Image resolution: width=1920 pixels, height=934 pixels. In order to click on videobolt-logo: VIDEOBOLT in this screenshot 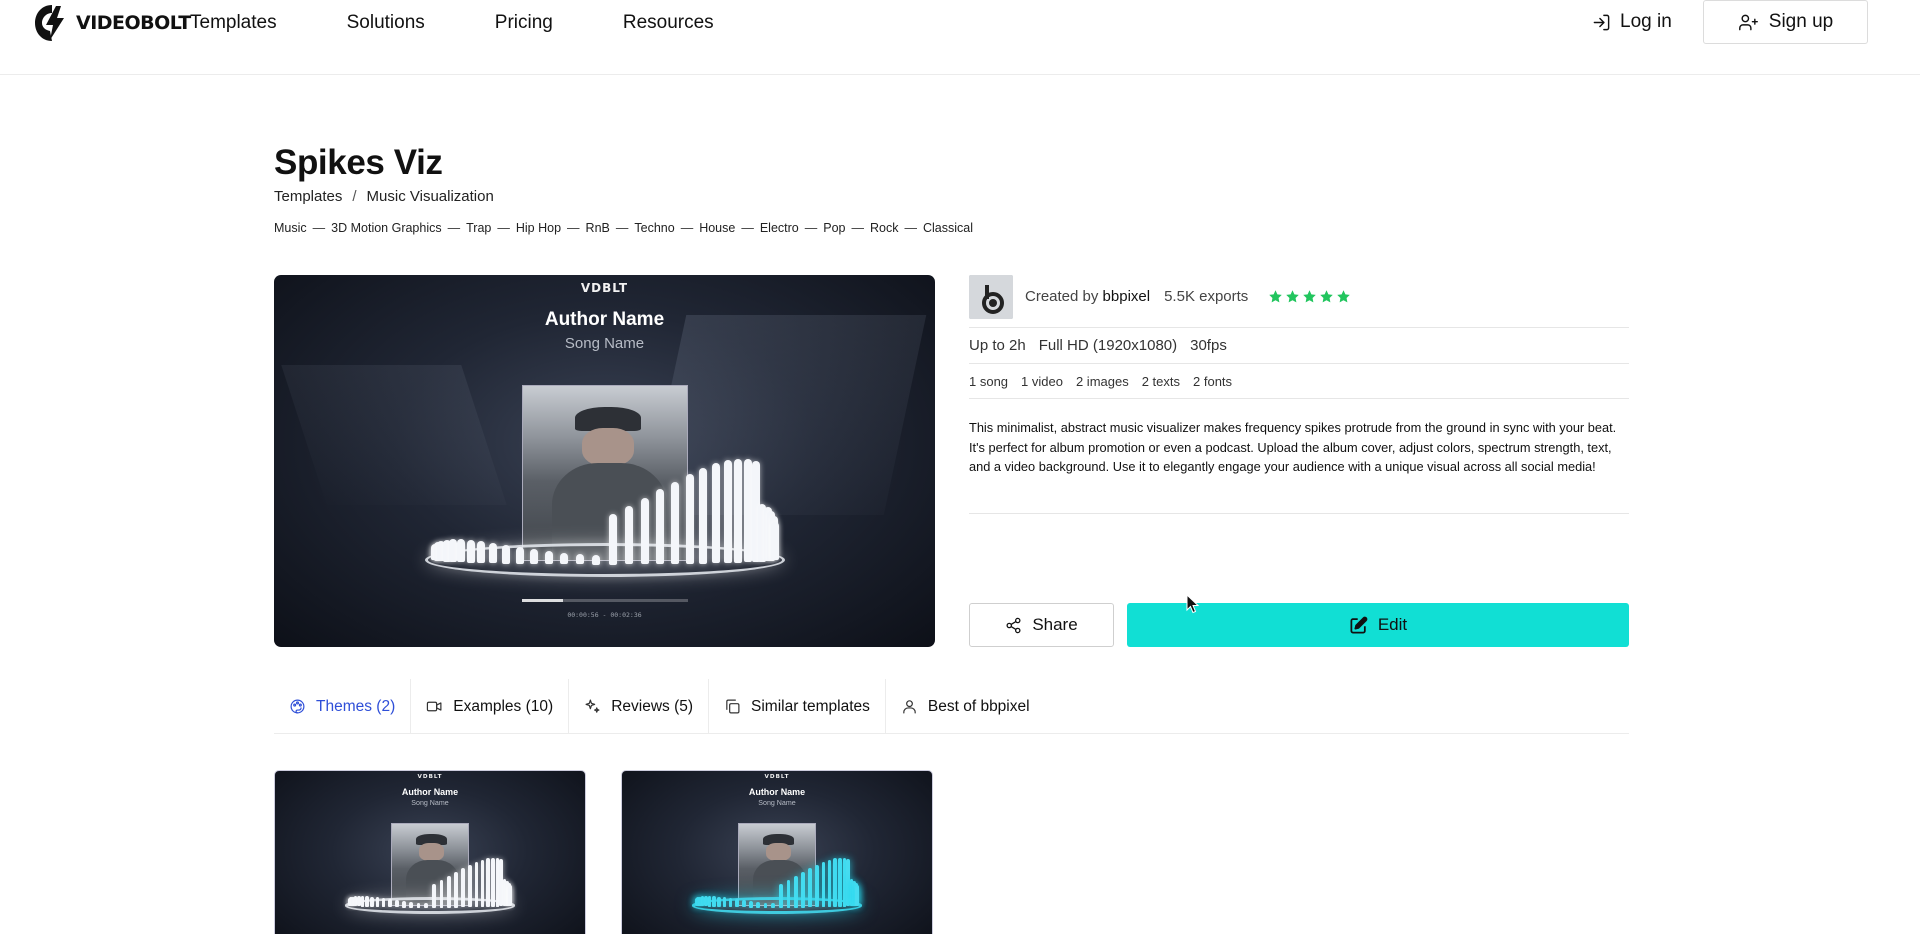, I will do `click(112, 23)`.